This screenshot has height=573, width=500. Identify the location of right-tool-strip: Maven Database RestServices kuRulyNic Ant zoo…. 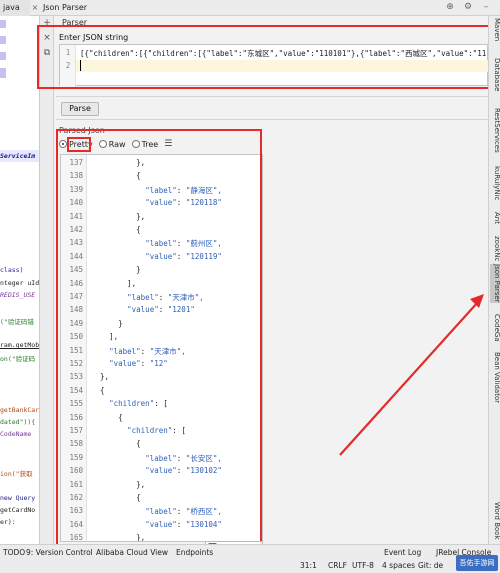
(494, 280).